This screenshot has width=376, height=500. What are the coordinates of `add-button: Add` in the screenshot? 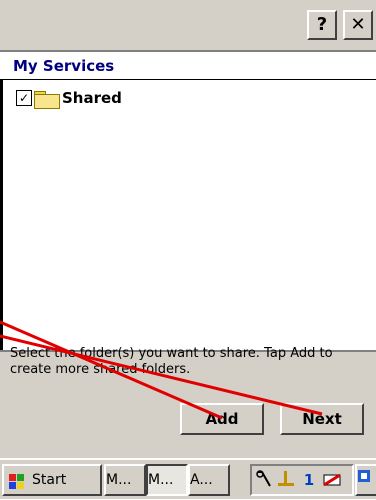 It's located at (222, 419).